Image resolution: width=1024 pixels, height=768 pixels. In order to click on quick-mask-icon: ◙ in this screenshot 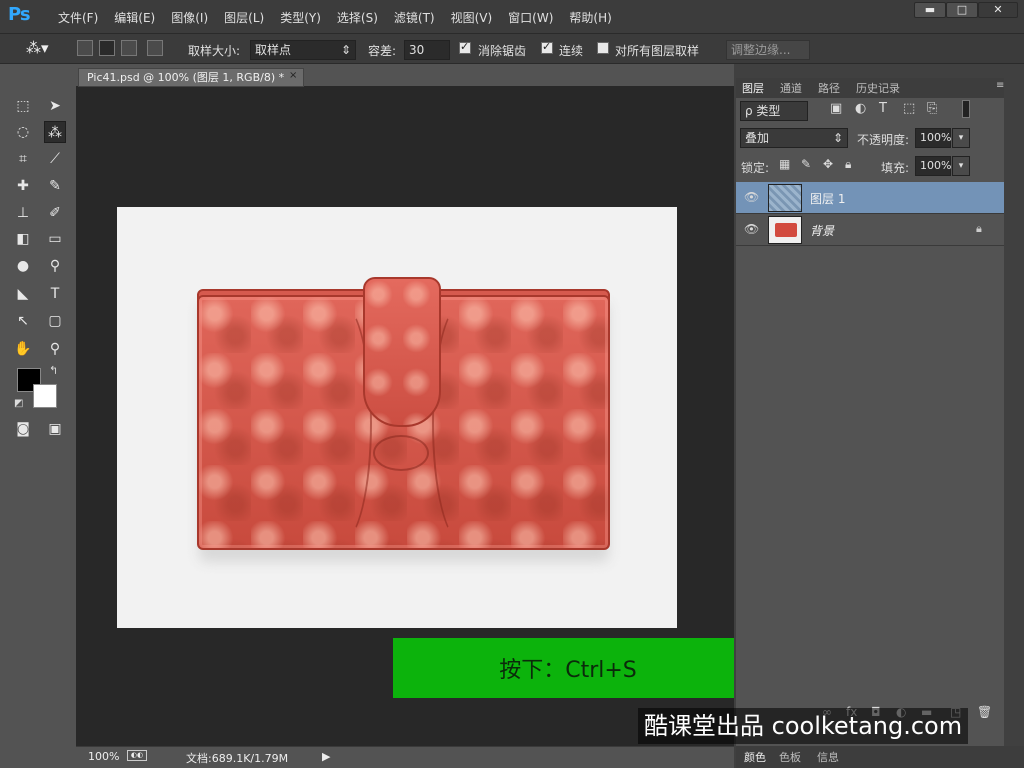, I will do `click(23, 429)`.